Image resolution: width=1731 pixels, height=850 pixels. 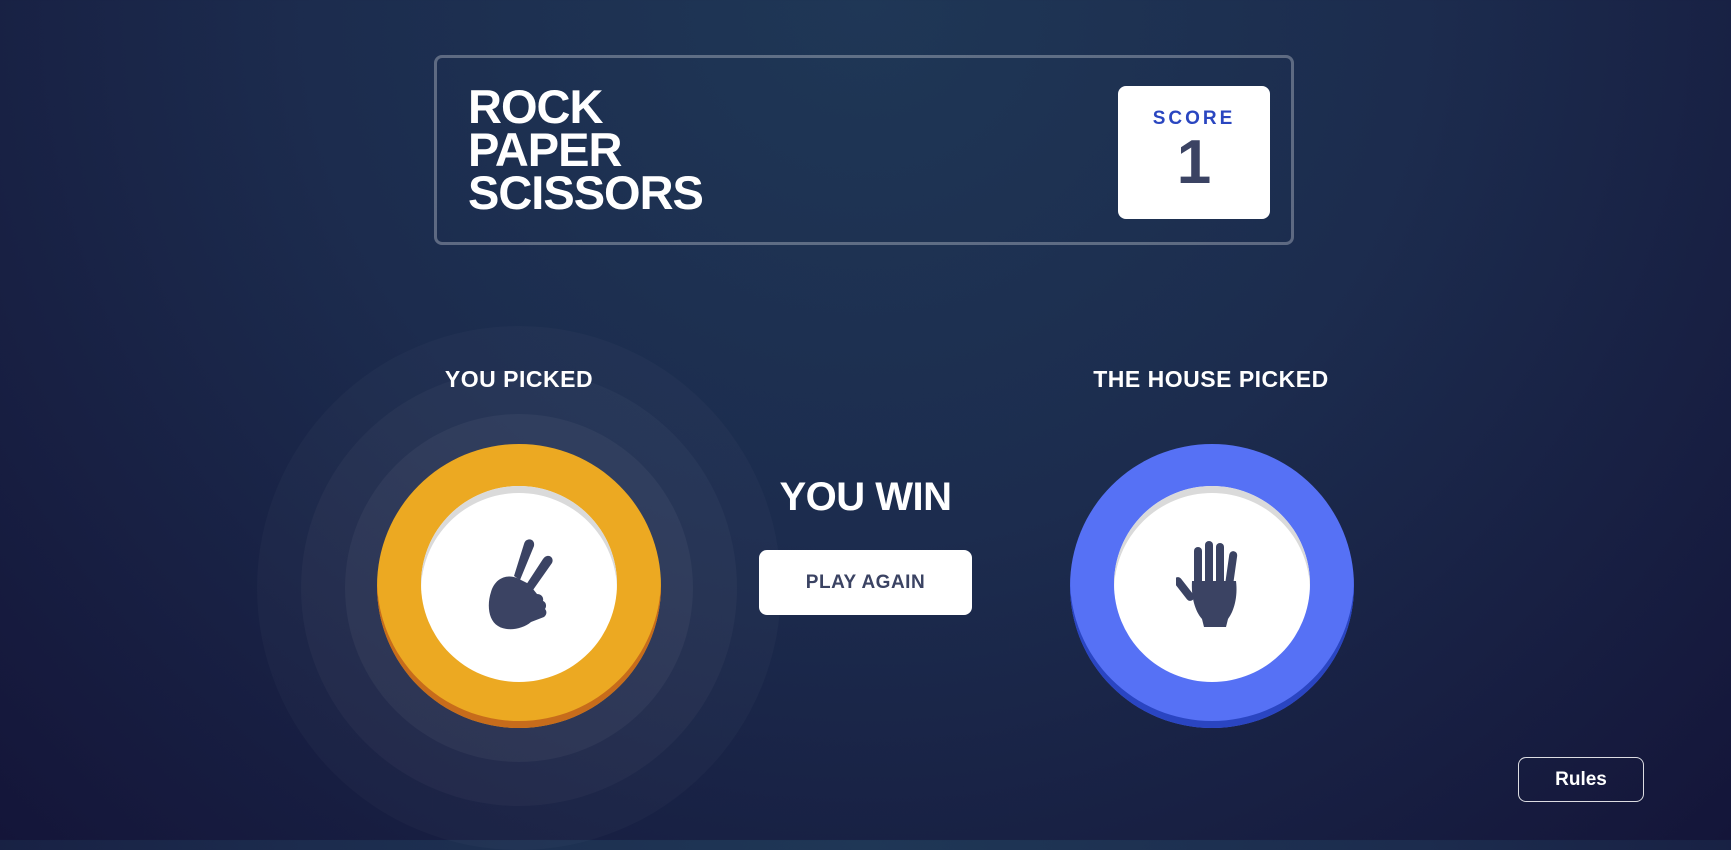 I want to click on player-choice-inner, so click(x=519, y=584).